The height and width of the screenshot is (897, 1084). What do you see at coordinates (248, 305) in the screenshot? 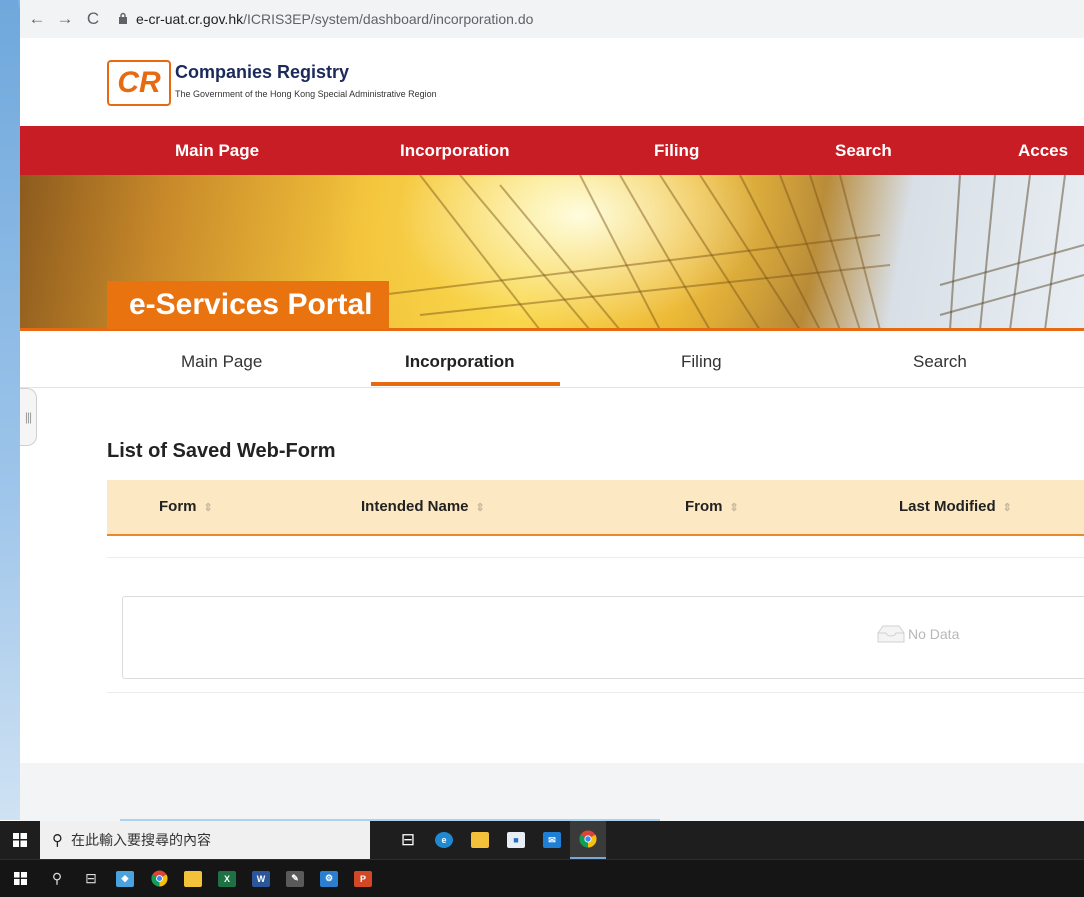
I see `portal-title: e-Services Portal` at bounding box center [248, 305].